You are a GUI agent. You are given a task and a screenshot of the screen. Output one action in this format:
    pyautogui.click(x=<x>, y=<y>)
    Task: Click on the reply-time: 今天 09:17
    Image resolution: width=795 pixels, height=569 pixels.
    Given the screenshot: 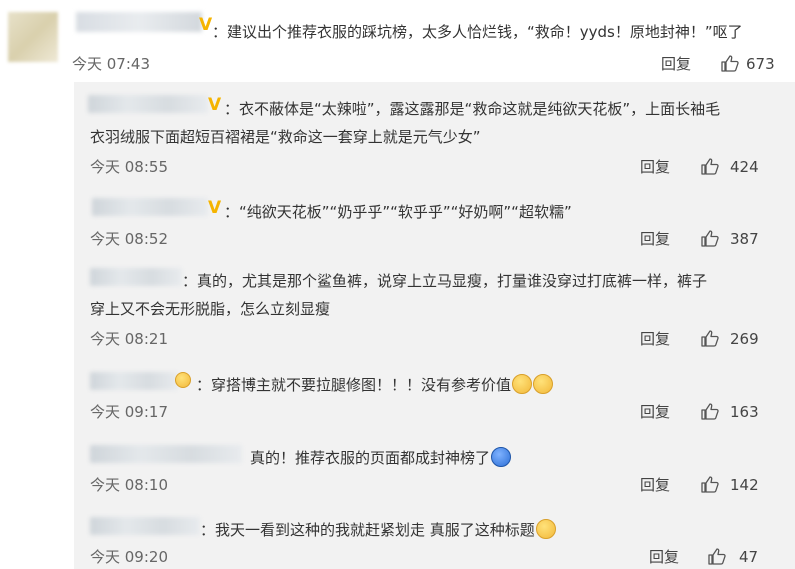 What is the action you would take?
    pyautogui.click(x=129, y=412)
    